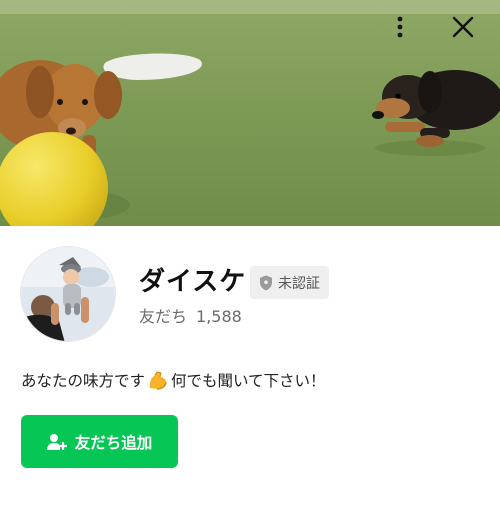 The height and width of the screenshot is (509, 500). I want to click on shield-icon, so click(266, 282).